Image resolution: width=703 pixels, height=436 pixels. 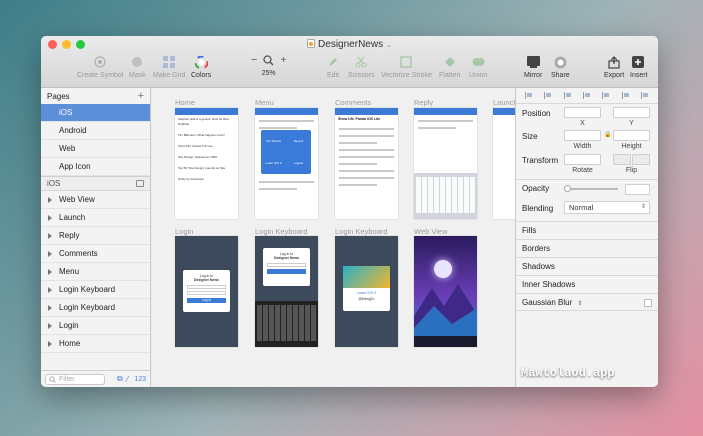 I want to click on flip-label: Flip, so click(x=631, y=170).